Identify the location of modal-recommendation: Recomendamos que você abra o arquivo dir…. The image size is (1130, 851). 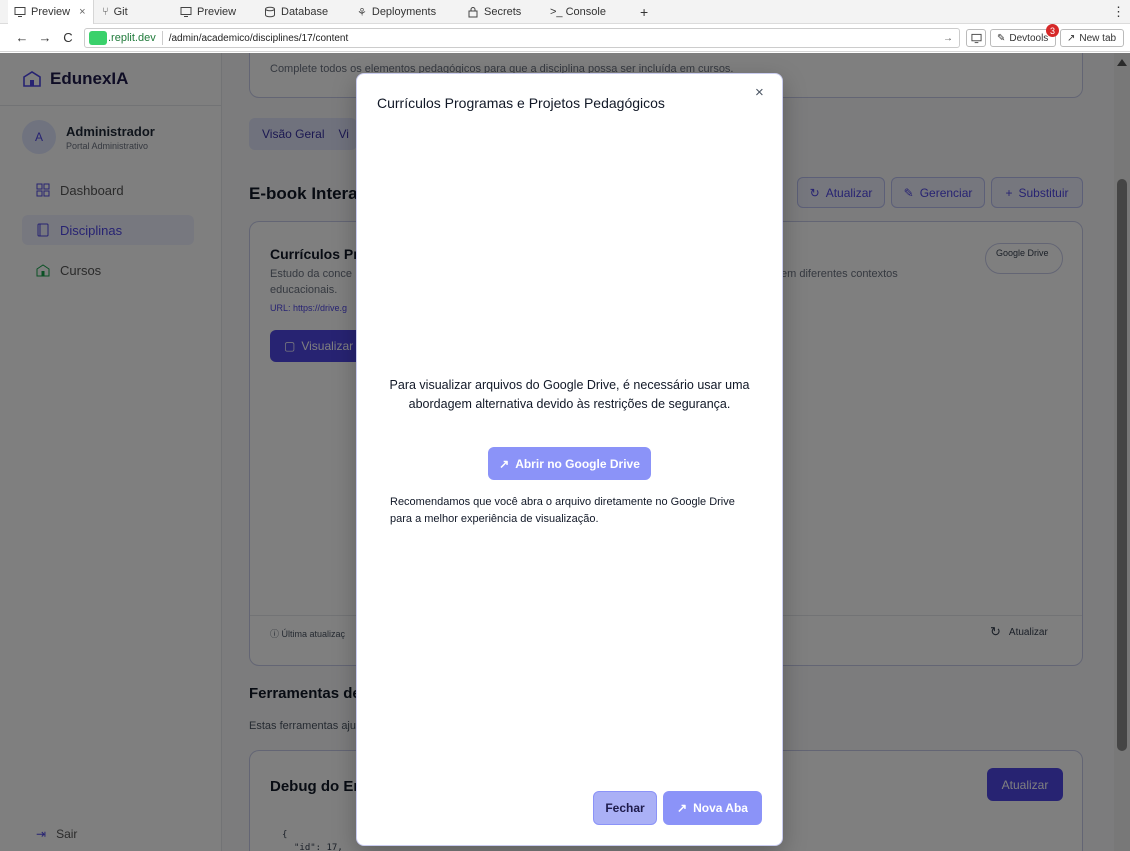
(562, 510).